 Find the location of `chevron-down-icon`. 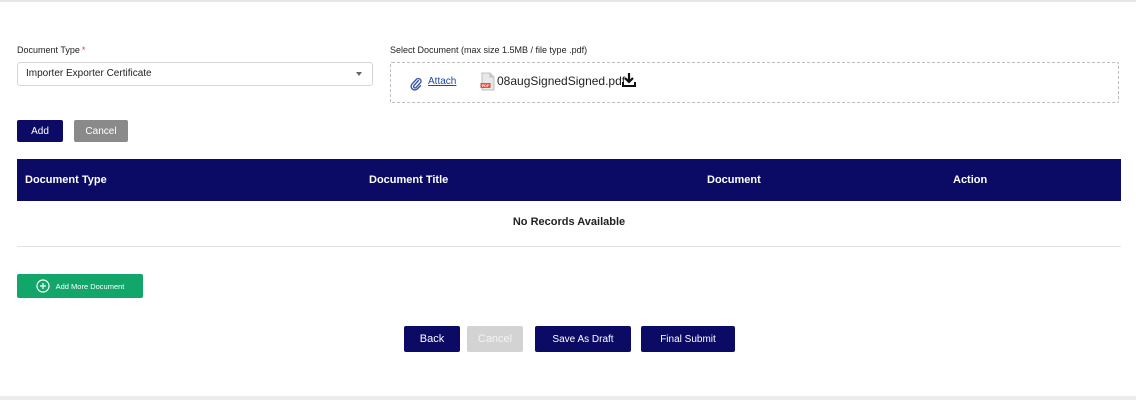

chevron-down-icon is located at coordinates (359, 74).